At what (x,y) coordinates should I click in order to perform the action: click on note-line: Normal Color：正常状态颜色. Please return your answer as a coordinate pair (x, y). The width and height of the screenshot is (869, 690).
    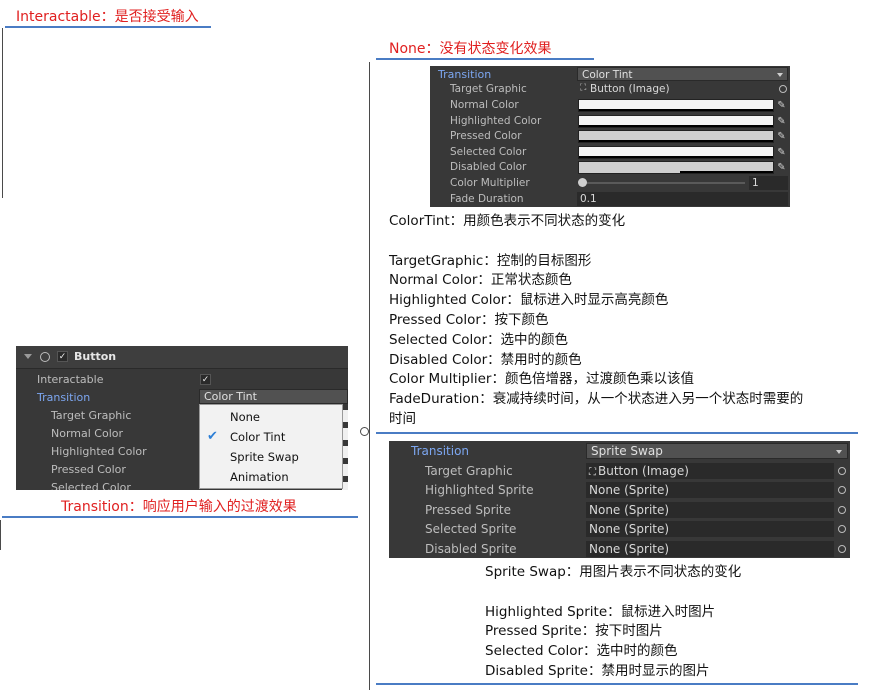
    Looking at the image, I should click on (480, 280).